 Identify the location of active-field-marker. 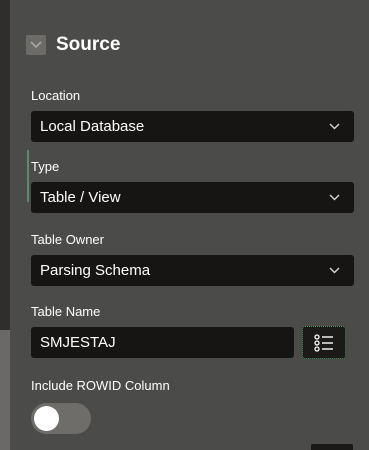
(28, 176).